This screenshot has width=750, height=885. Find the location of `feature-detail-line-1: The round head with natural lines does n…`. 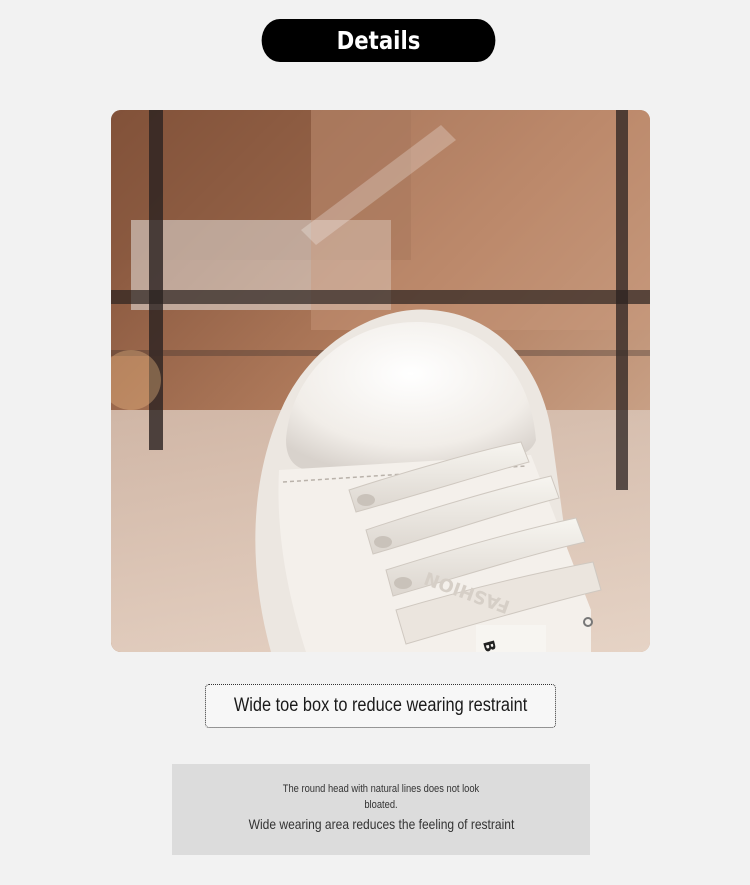

feature-detail-line-1: The round head with natural lines does n… is located at coordinates (381, 789).